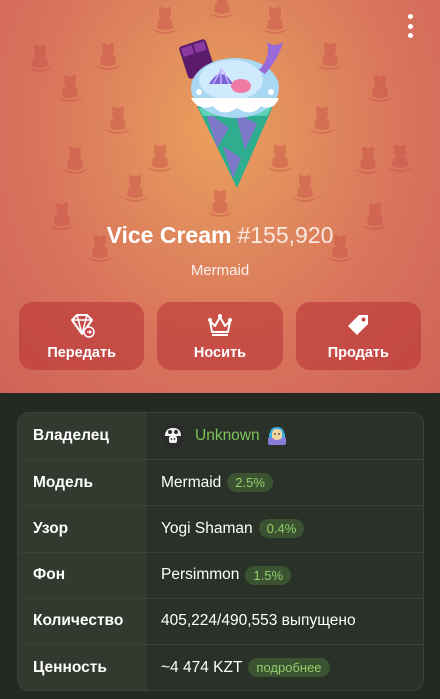  I want to click on backdrop-label: Фон, so click(82, 575).